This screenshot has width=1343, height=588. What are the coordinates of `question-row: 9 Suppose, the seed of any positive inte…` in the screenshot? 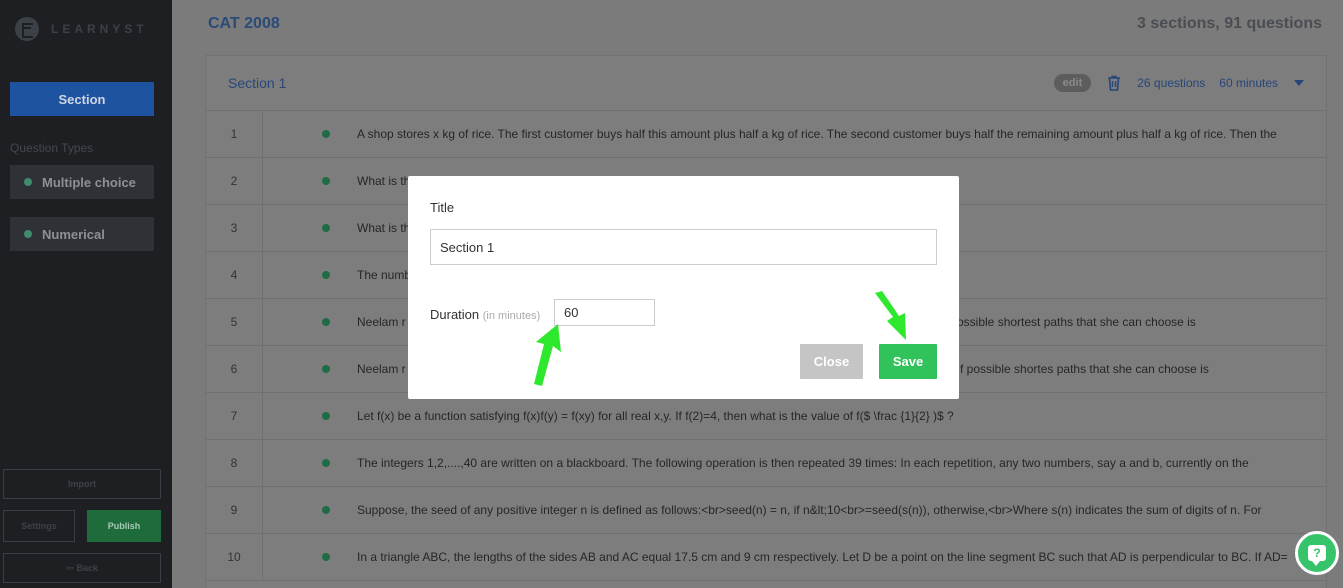 It's located at (766, 510).